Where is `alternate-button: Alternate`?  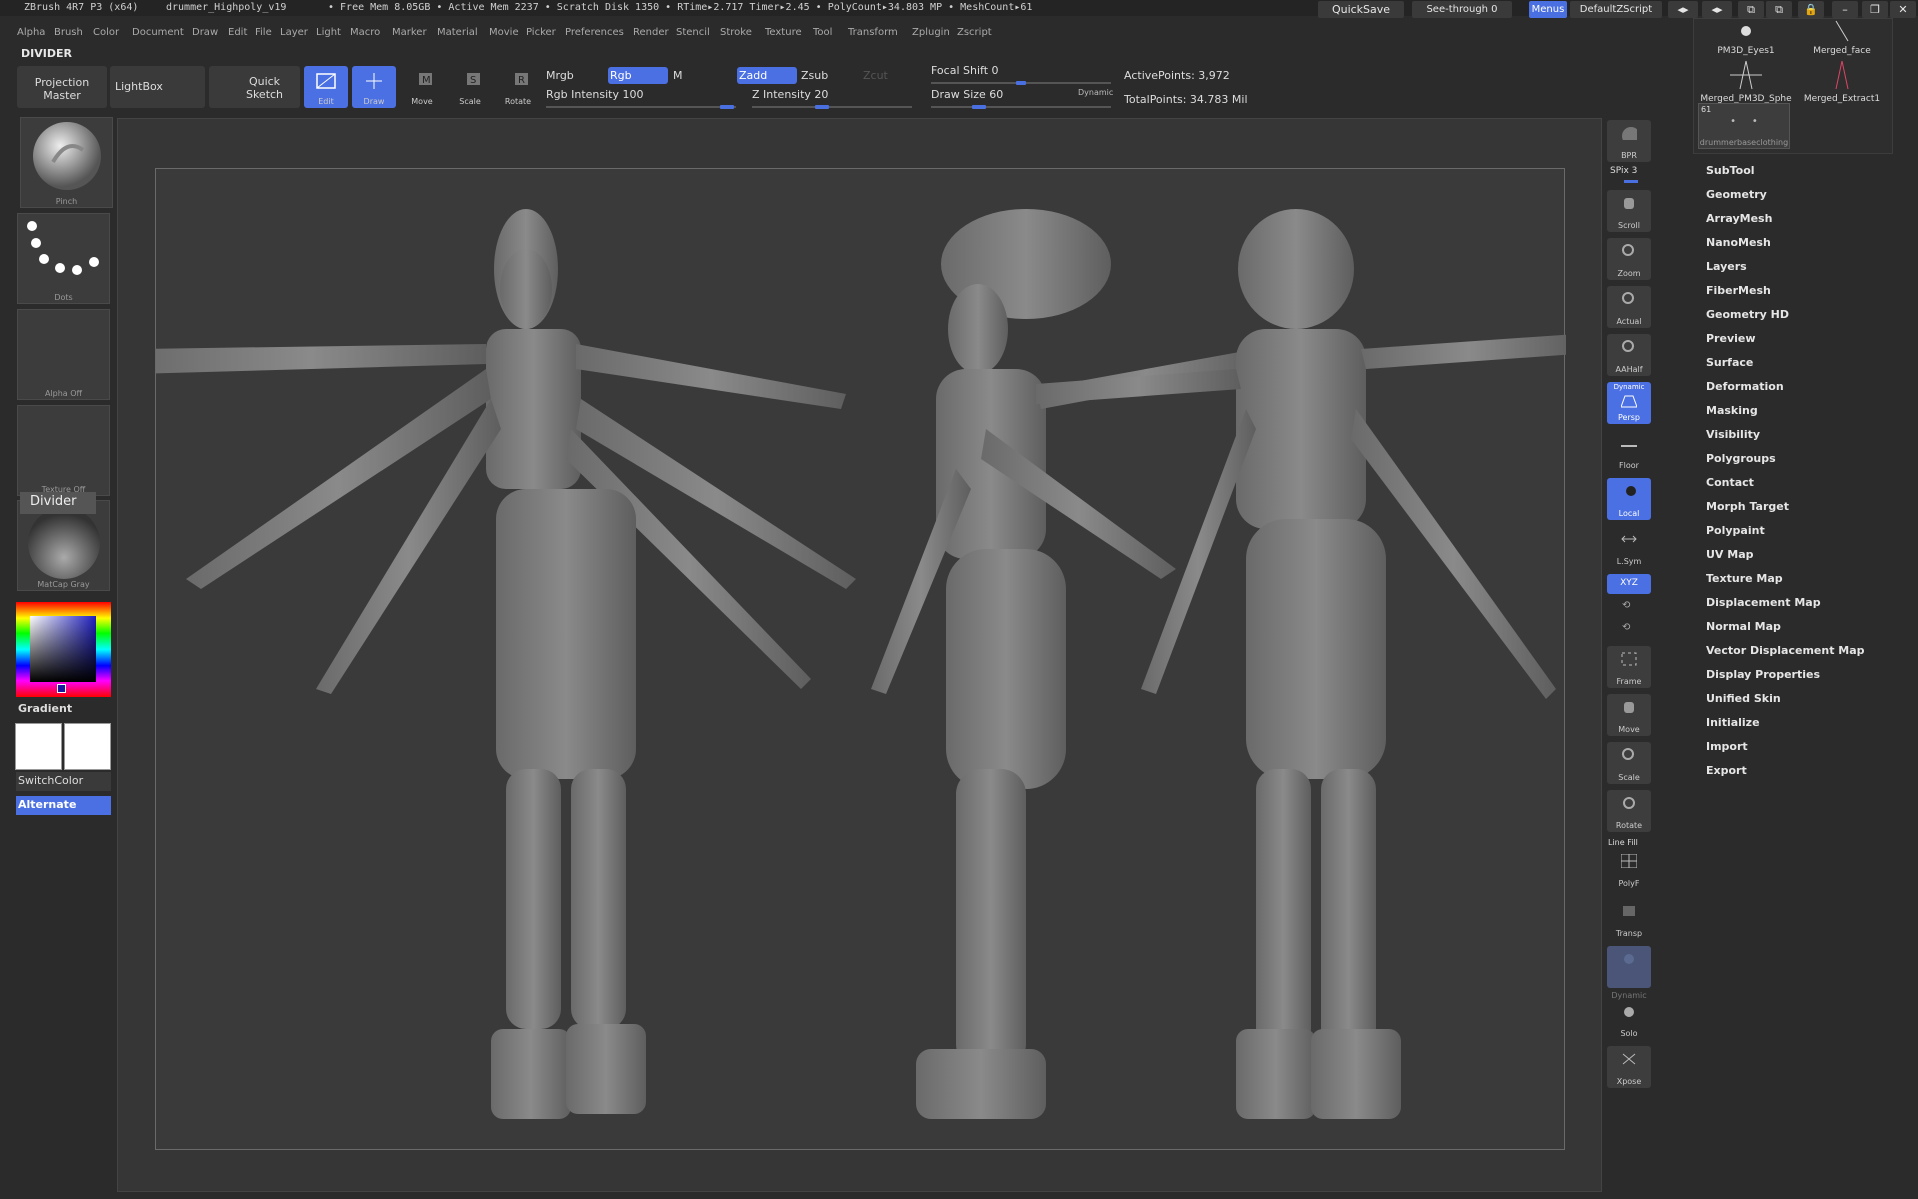 alternate-button: Alternate is located at coordinates (63, 805).